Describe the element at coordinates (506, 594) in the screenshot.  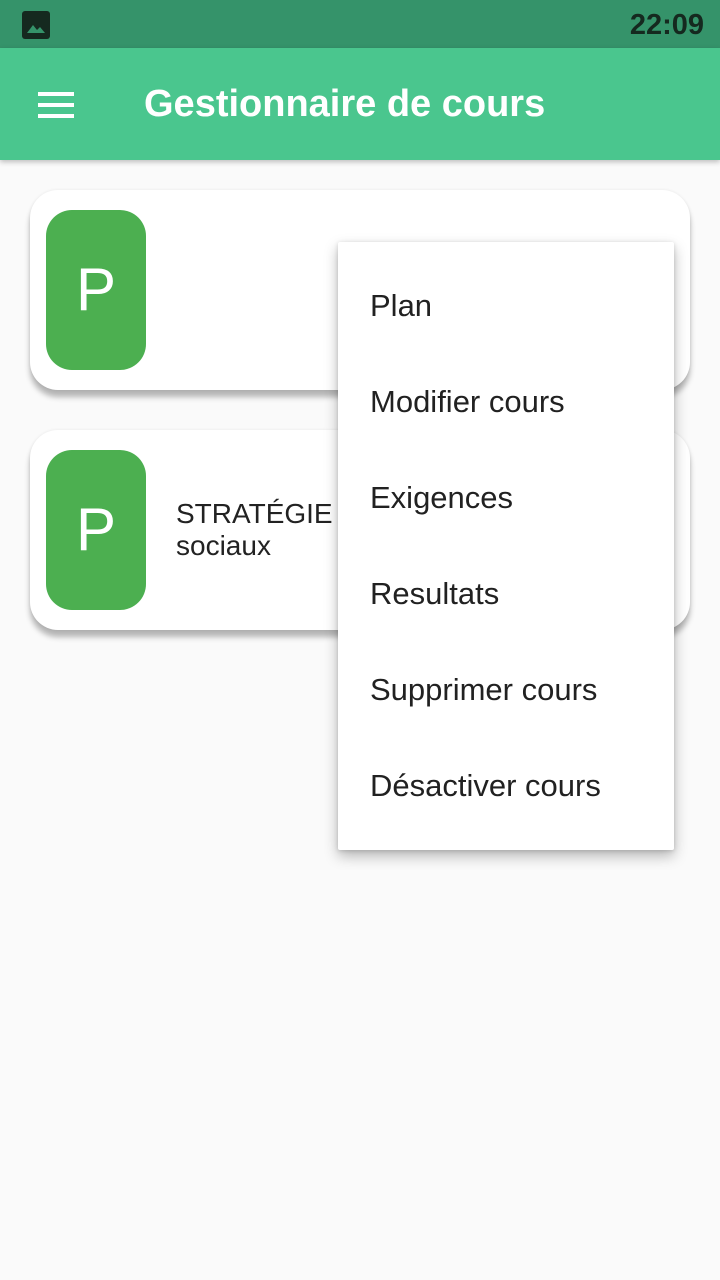
I see `menu-item-results: Resultats` at that location.